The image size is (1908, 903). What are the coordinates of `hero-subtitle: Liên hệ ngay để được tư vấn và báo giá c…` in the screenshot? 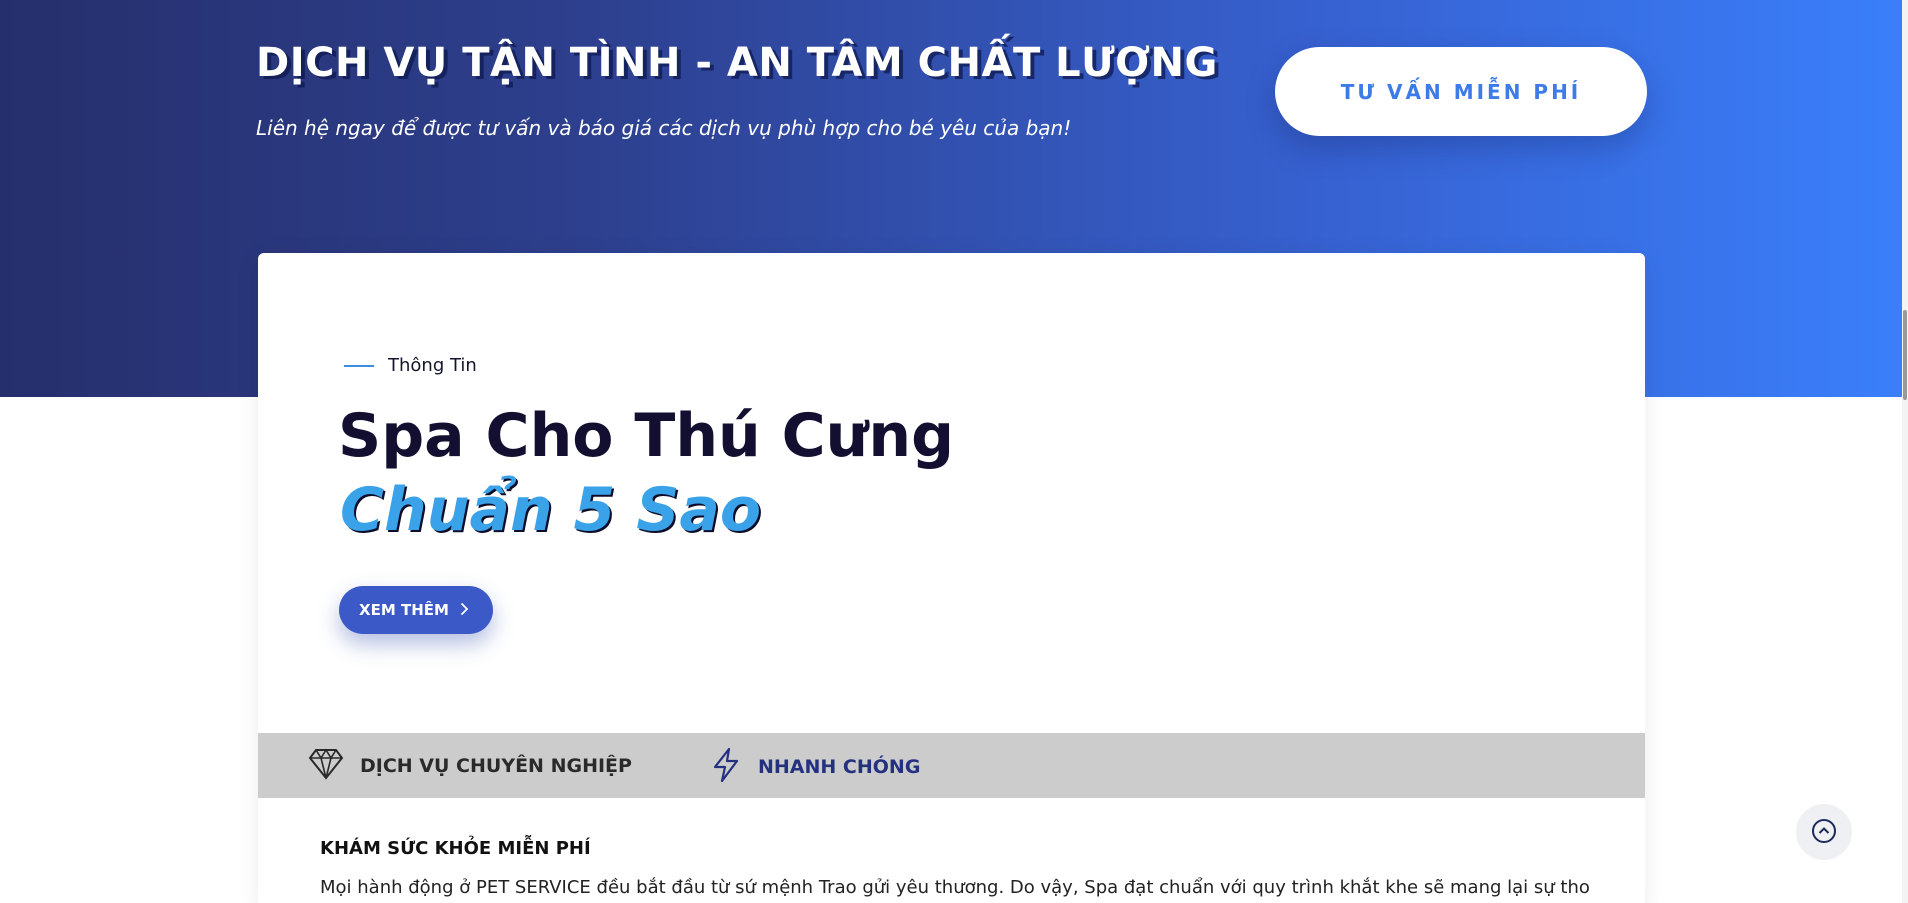 It's located at (664, 128).